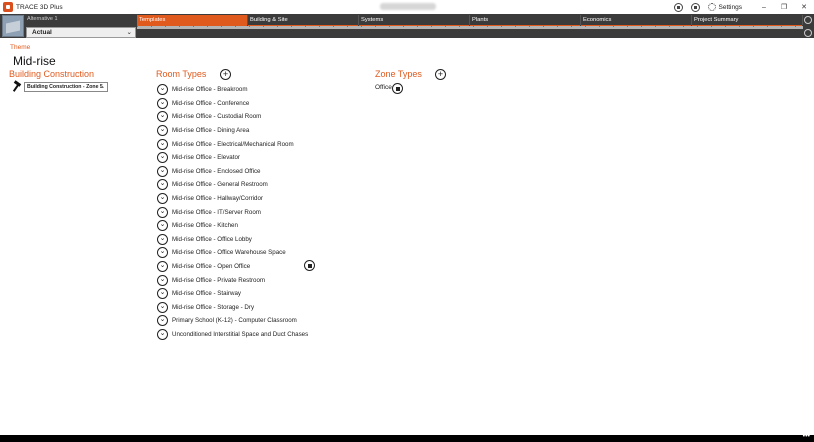  I want to click on minimize-button: –, so click(764, 7).